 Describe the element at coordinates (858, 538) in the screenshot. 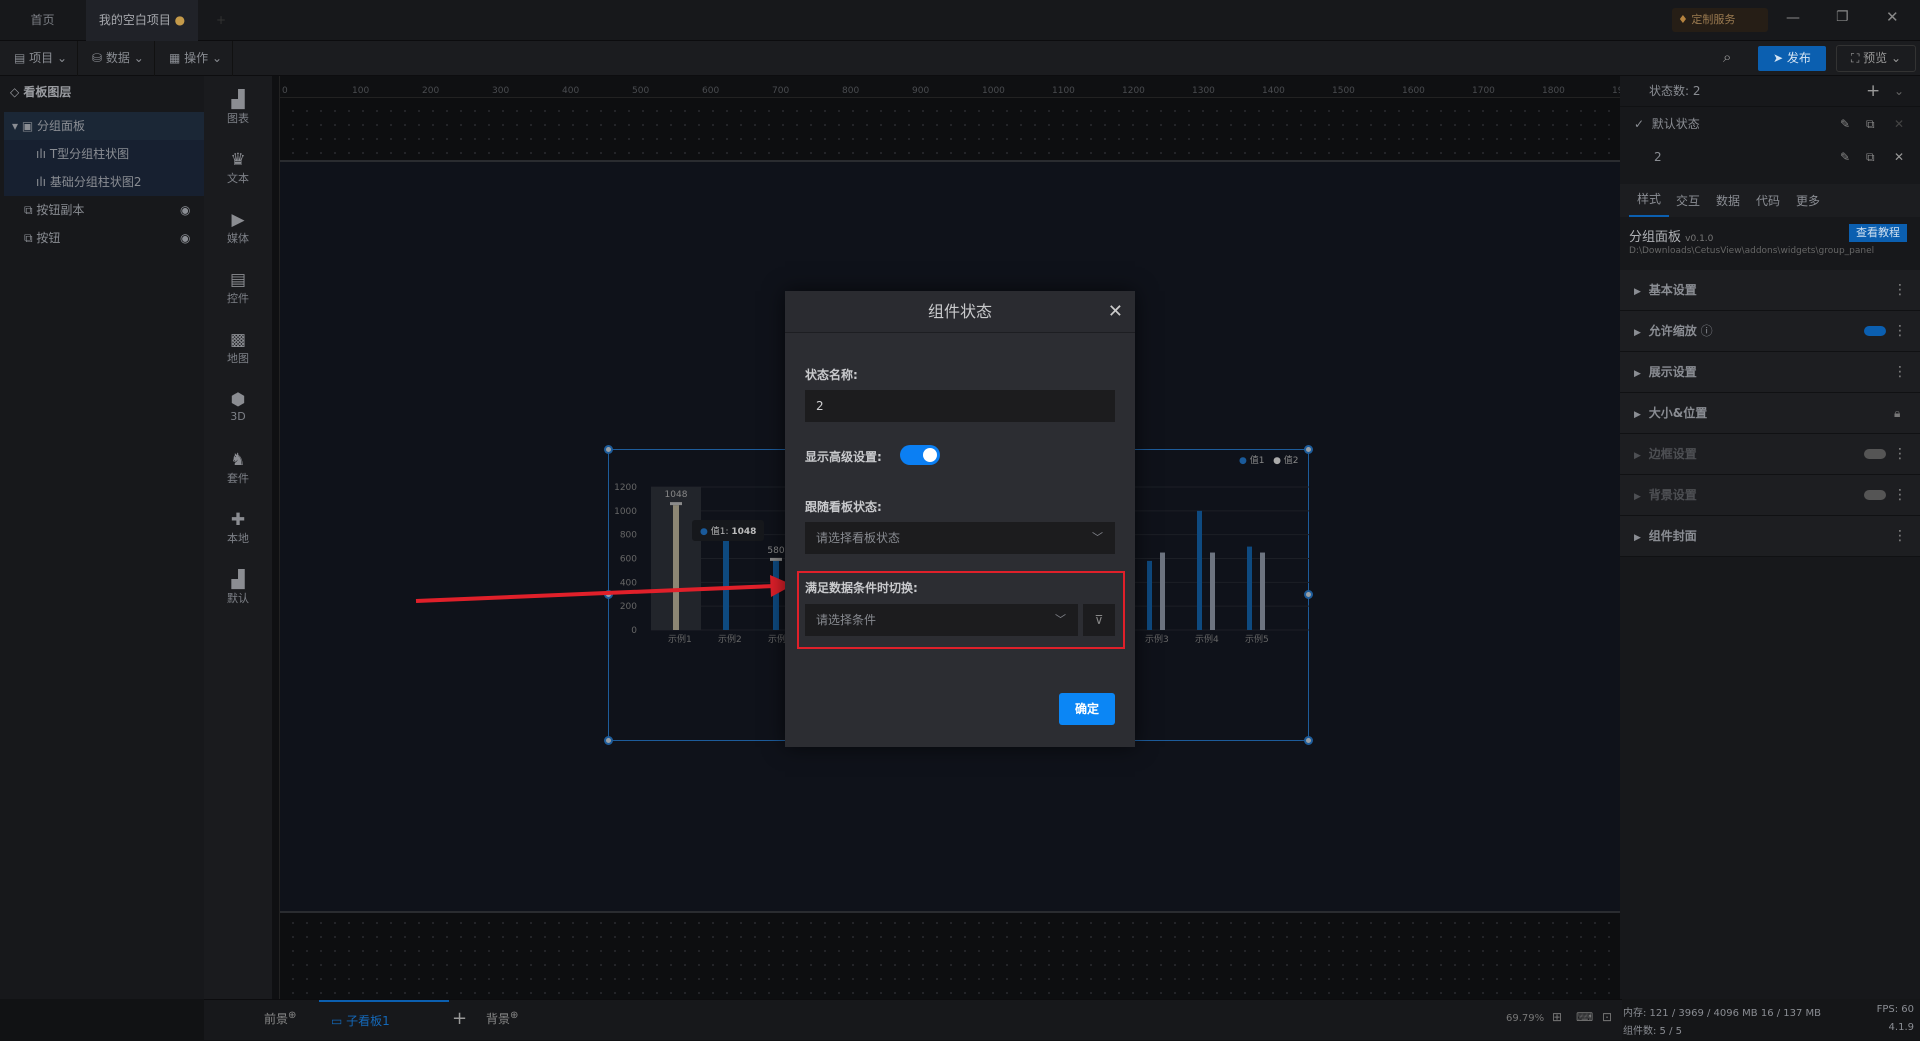

I see `board-state-placeholder: 请选择看板状态` at that location.